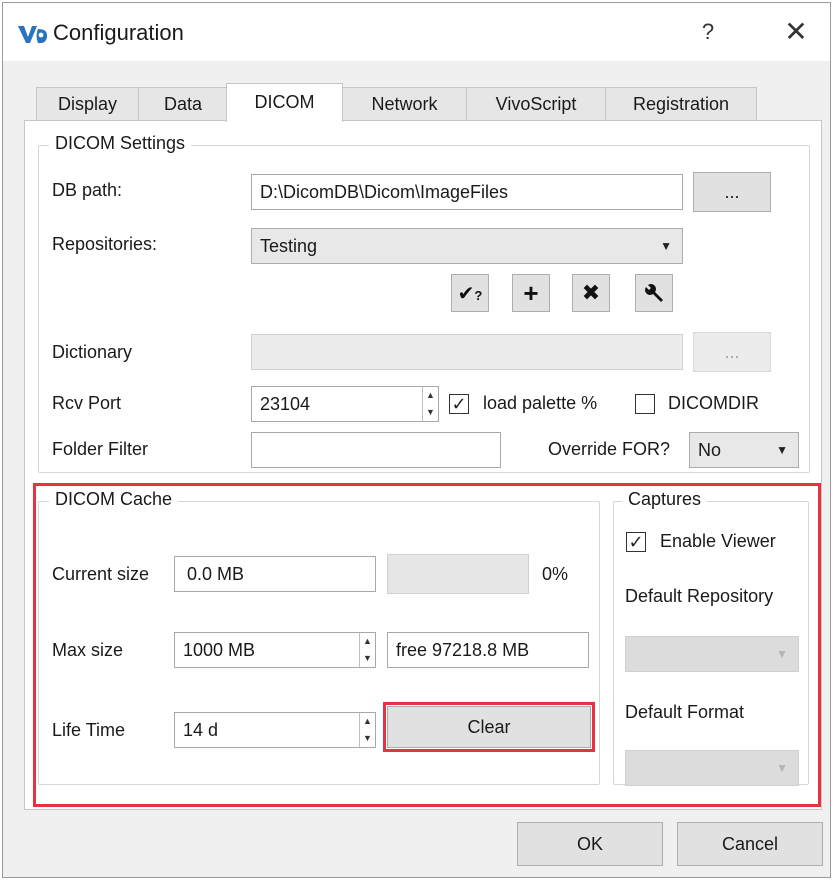  What do you see at coordinates (430, 395) in the screenshot?
I see `spin-up-icon: ▲` at bounding box center [430, 395].